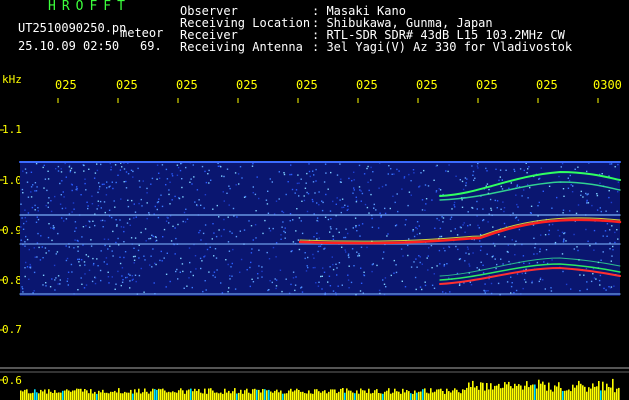 The height and width of the screenshot is (400, 629). I want to click on time-tick: 0300, so click(607, 85).